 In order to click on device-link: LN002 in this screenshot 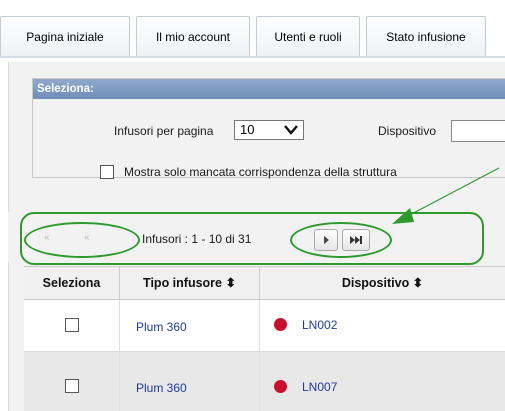, I will do `click(319, 325)`.